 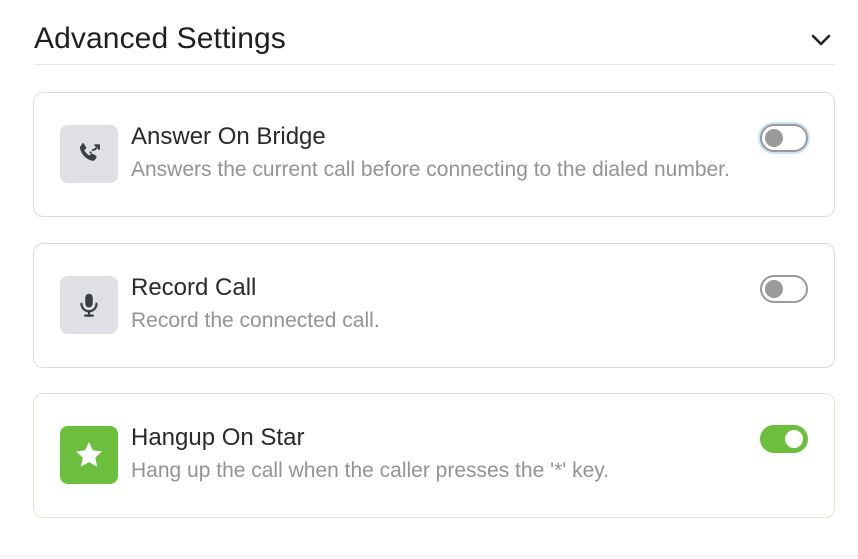 What do you see at coordinates (194, 287) in the screenshot?
I see `setting-title: Record Call` at bounding box center [194, 287].